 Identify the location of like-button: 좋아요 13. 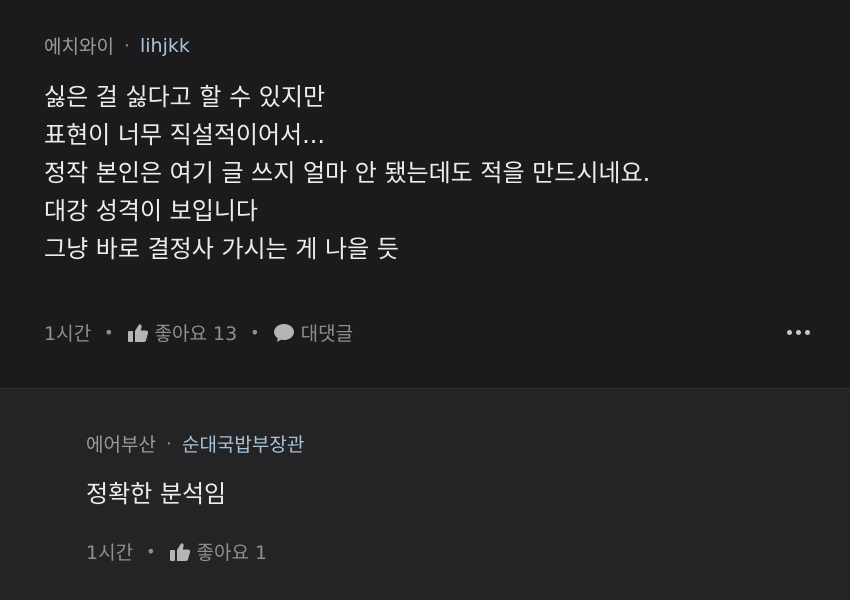
(182, 332).